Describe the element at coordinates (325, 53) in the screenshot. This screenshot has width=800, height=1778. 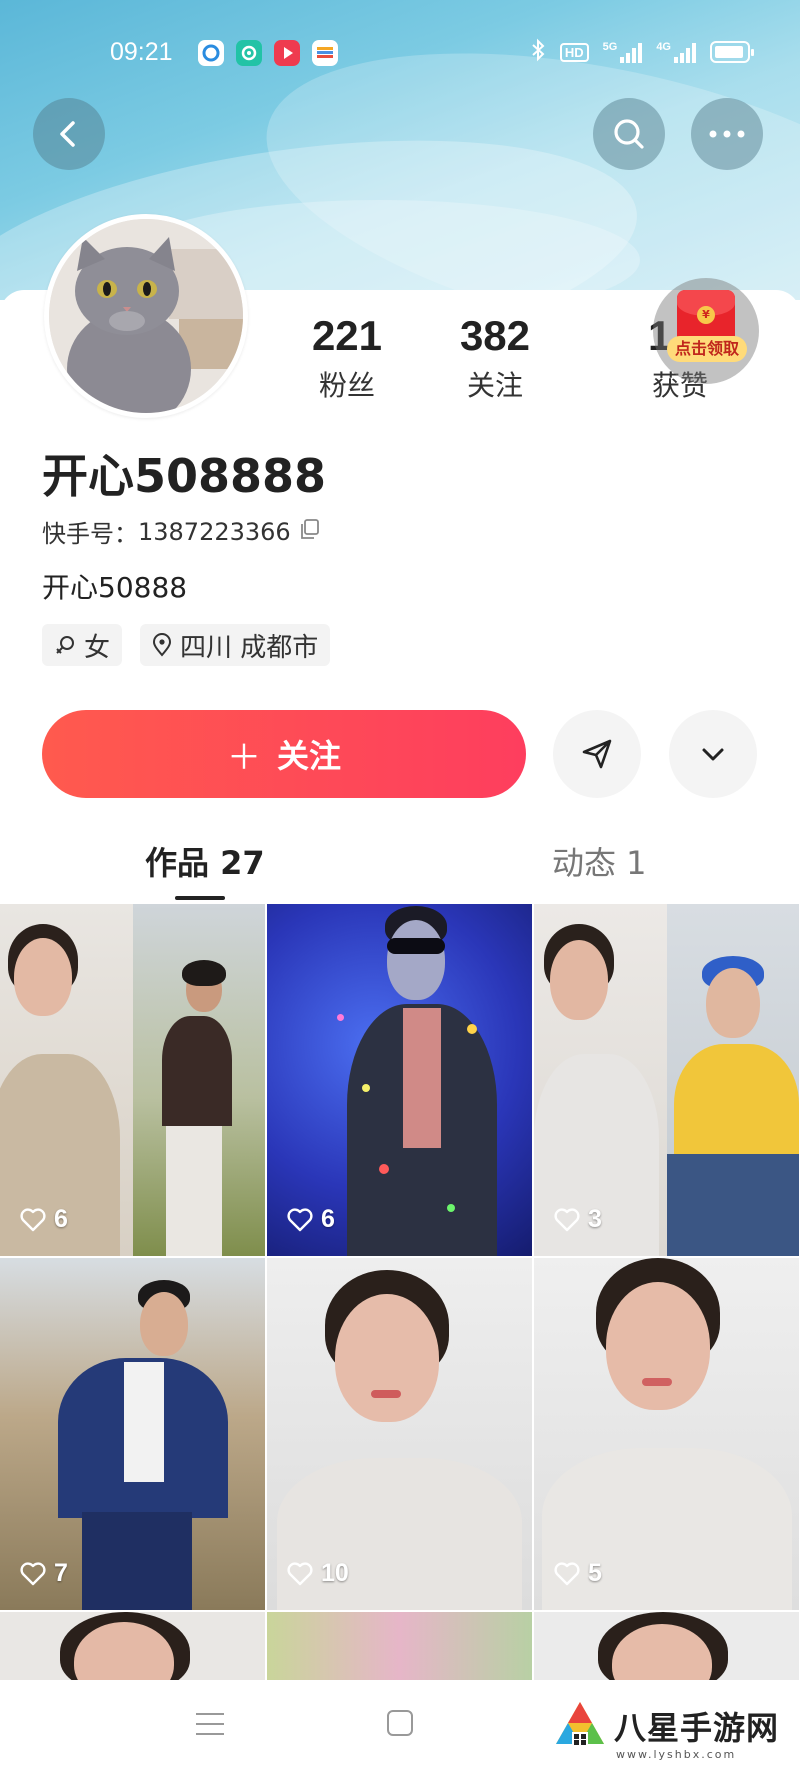
I see `wallet-app-icon` at that location.